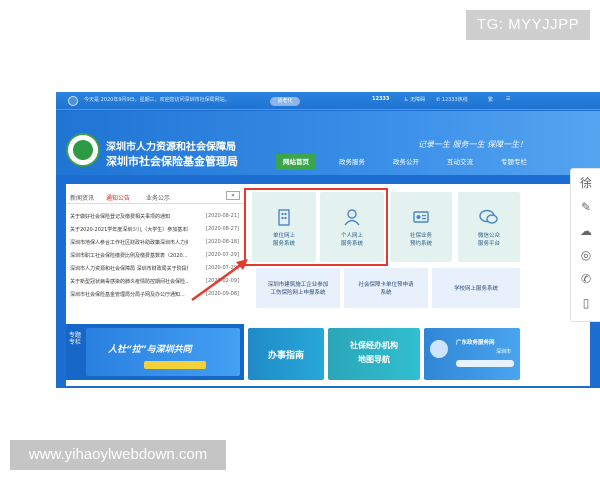 This screenshot has width=600, height=480. Describe the element at coordinates (586, 255) in the screenshot. I see `weibo-icon: ◎` at that location.